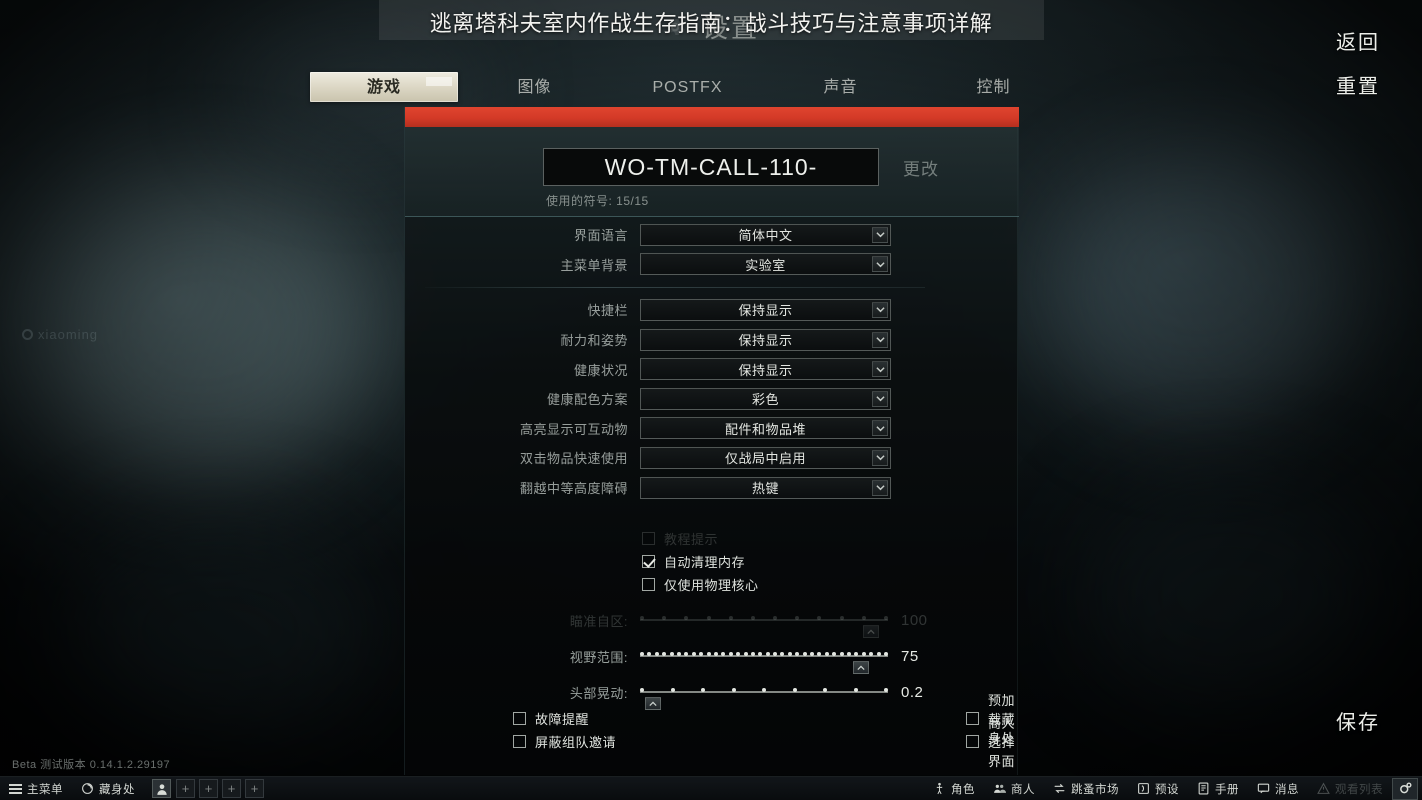 Image resolution: width=1422 pixels, height=800 pixels. Describe the element at coordinates (840, 87) in the screenshot. I see `tab-sound: 声音` at that location.